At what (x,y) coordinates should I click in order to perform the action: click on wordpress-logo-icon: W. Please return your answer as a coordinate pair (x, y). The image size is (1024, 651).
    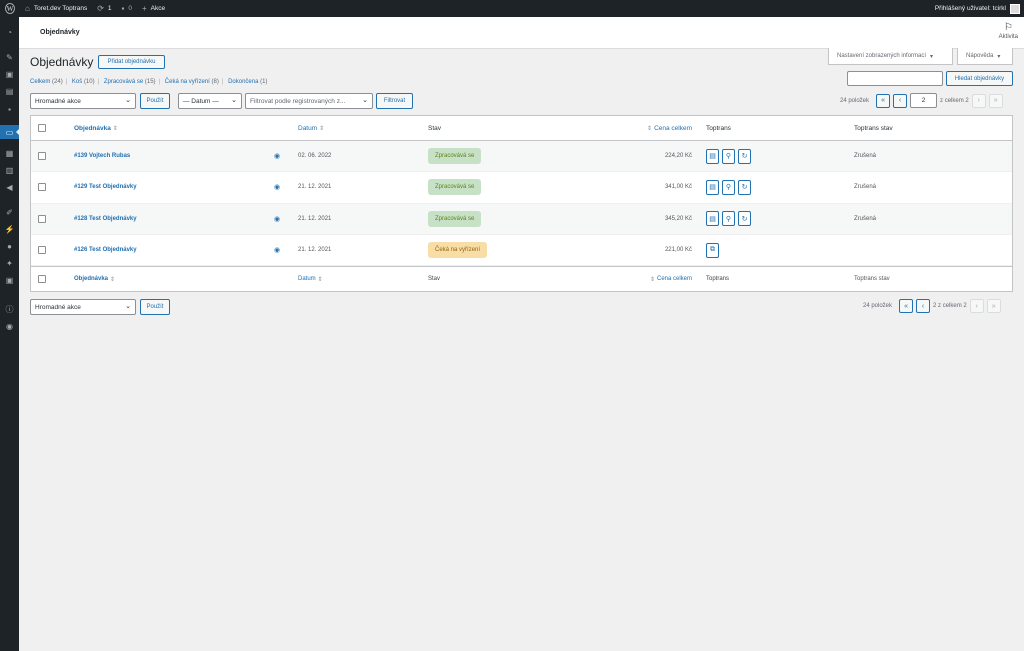
    Looking at the image, I should click on (10, 8).